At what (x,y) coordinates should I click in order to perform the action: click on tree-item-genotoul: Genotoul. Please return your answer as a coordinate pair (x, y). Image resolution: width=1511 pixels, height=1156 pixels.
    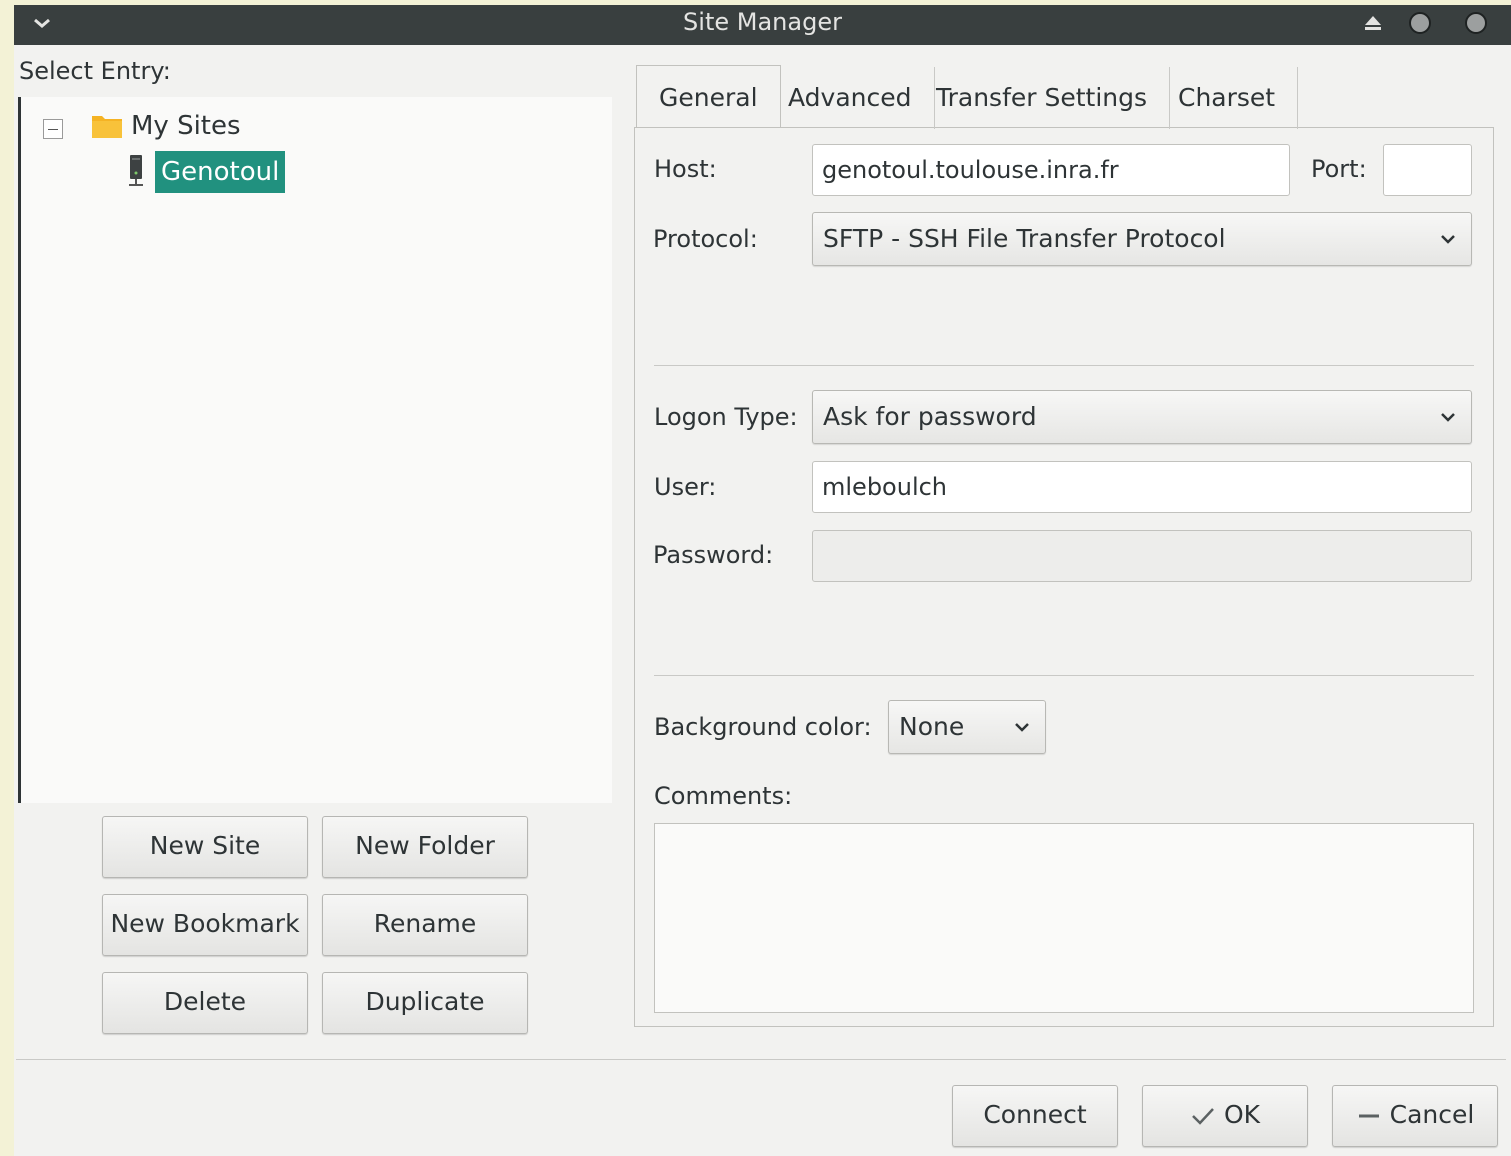
    Looking at the image, I should click on (220, 172).